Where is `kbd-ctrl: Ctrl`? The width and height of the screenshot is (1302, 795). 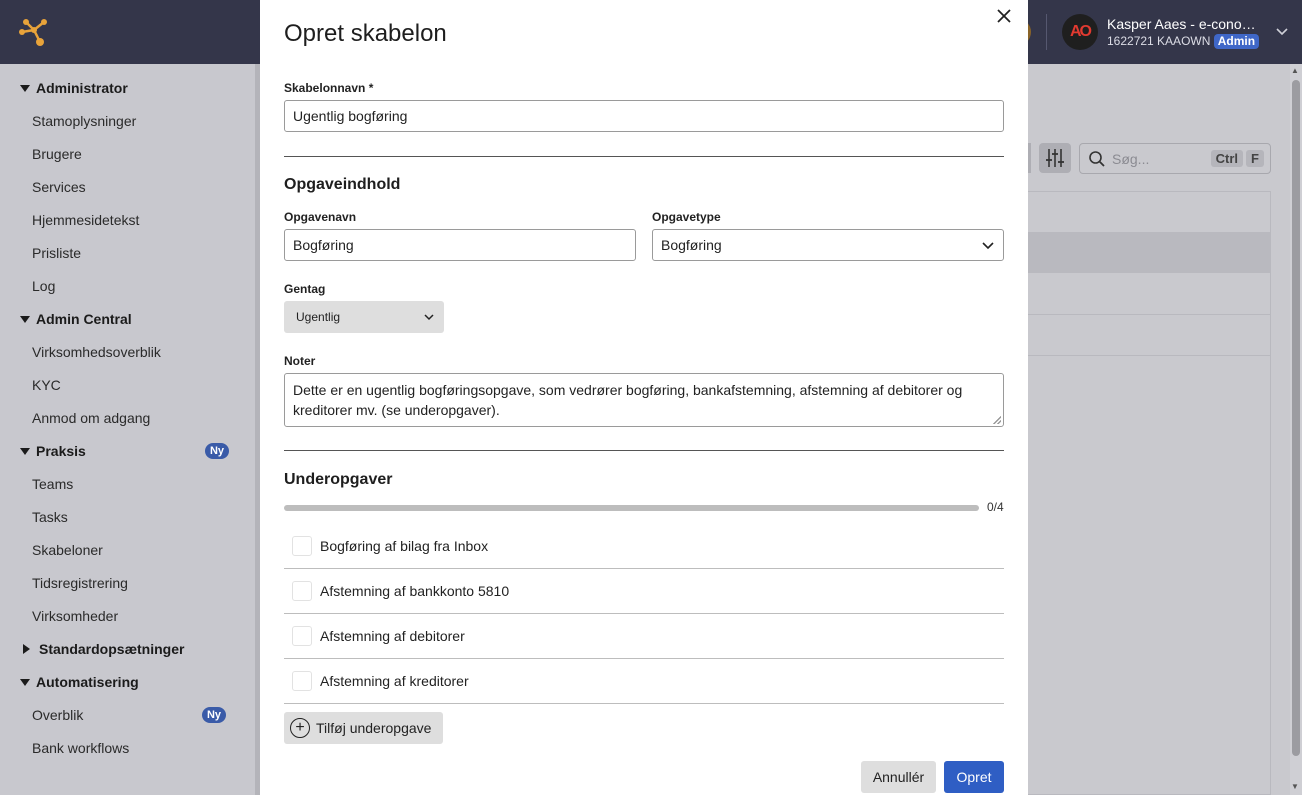
kbd-ctrl: Ctrl is located at coordinates (1227, 158).